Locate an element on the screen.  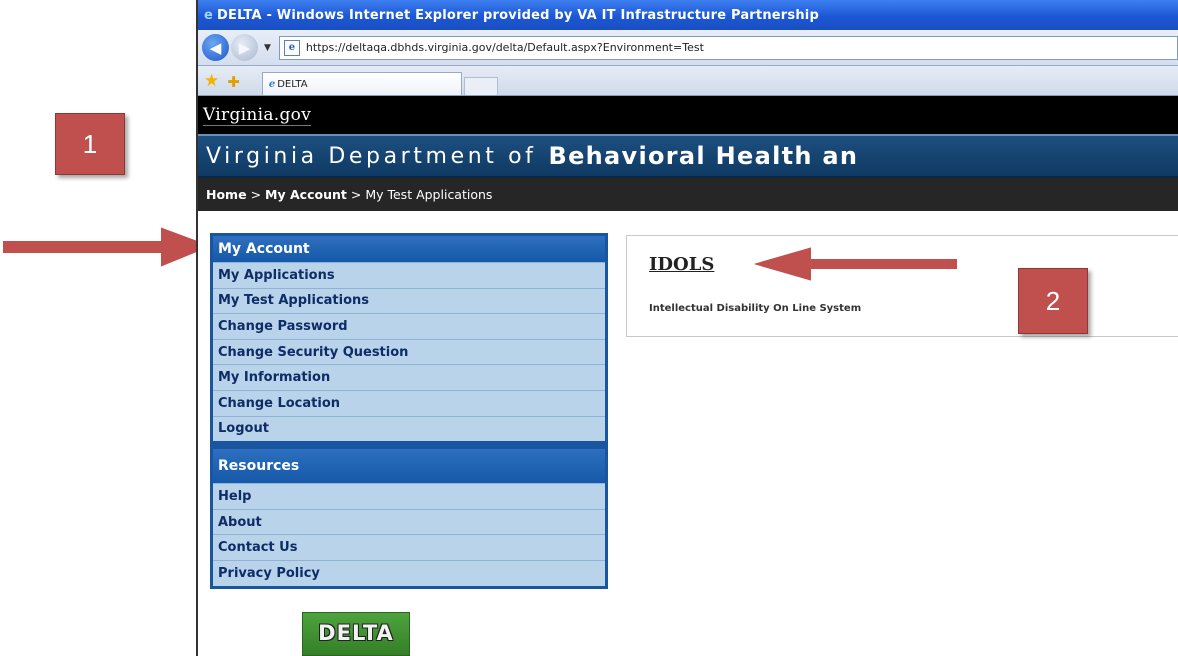
app-link-idols: IDOLS is located at coordinates (681, 264).